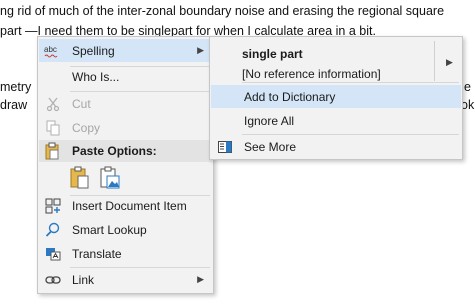 The height and width of the screenshot is (307, 475). What do you see at coordinates (129, 205) in the screenshot?
I see `insert-document-item-label: Insert Document Item` at bounding box center [129, 205].